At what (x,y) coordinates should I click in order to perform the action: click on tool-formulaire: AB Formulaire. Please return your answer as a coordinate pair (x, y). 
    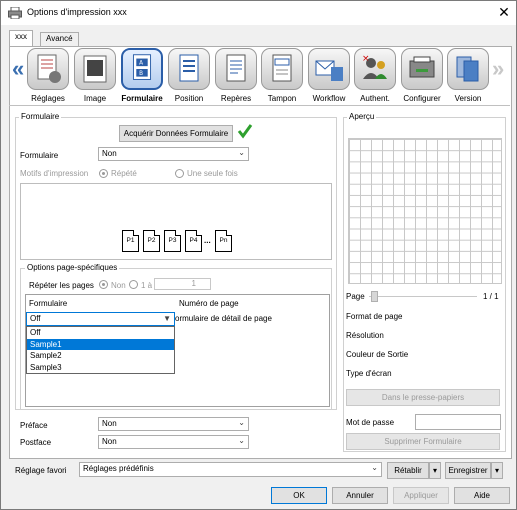
    Looking at the image, I should click on (142, 75).